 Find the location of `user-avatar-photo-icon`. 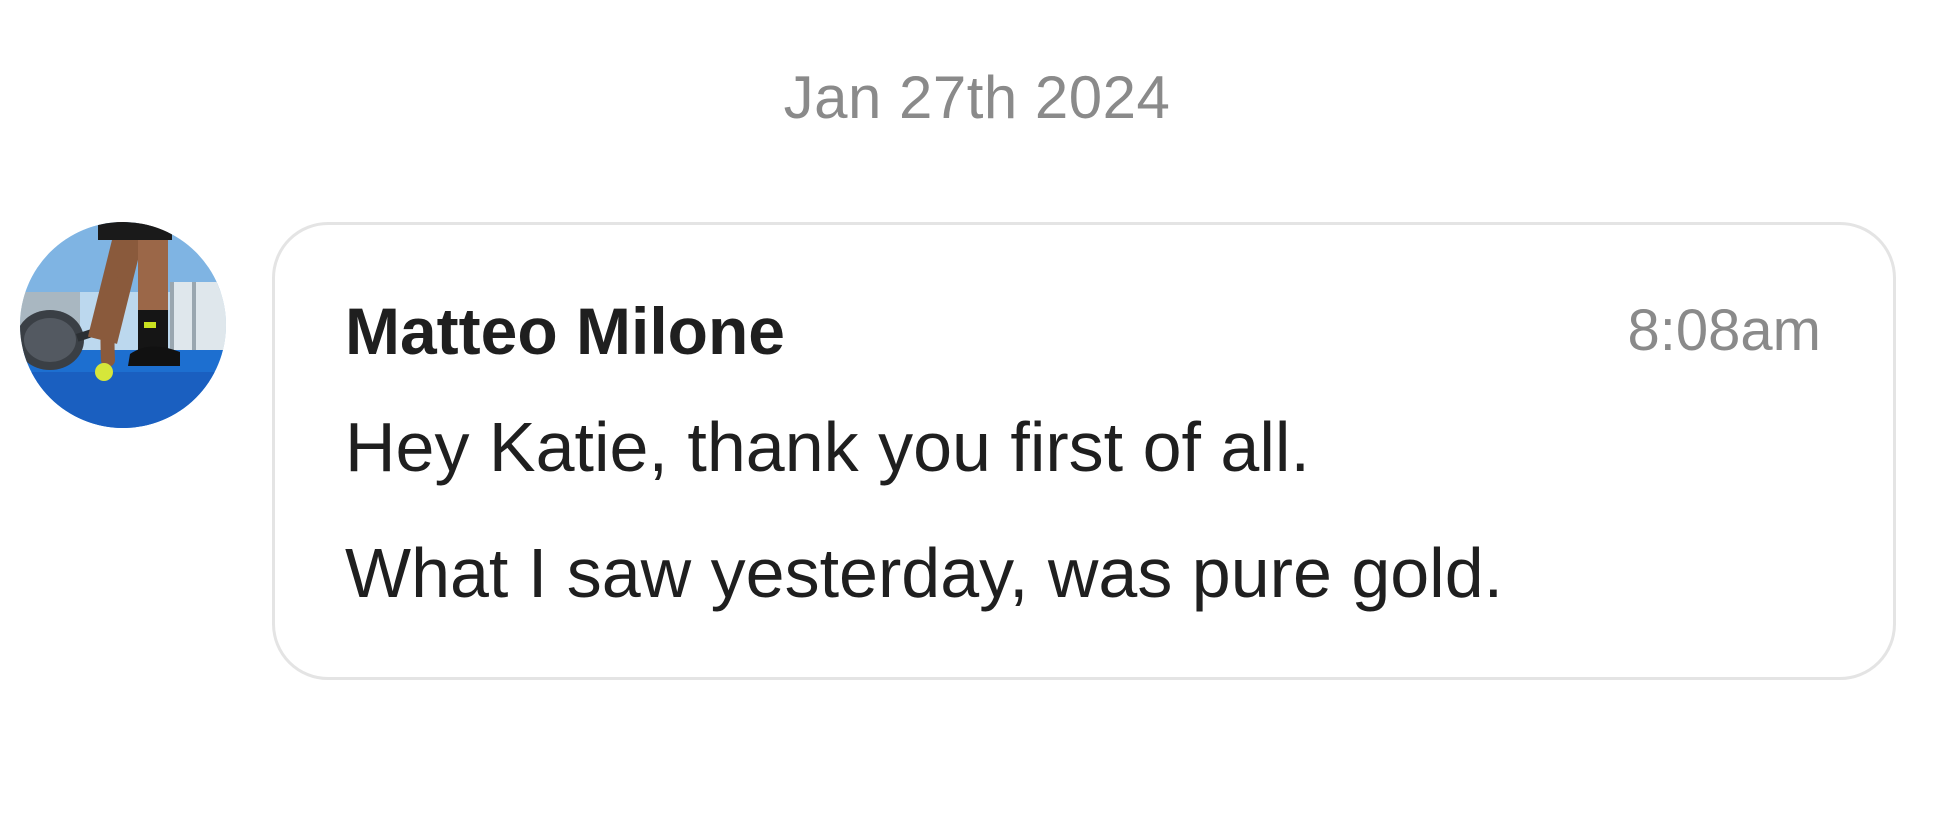

user-avatar-photo-icon is located at coordinates (123, 325).